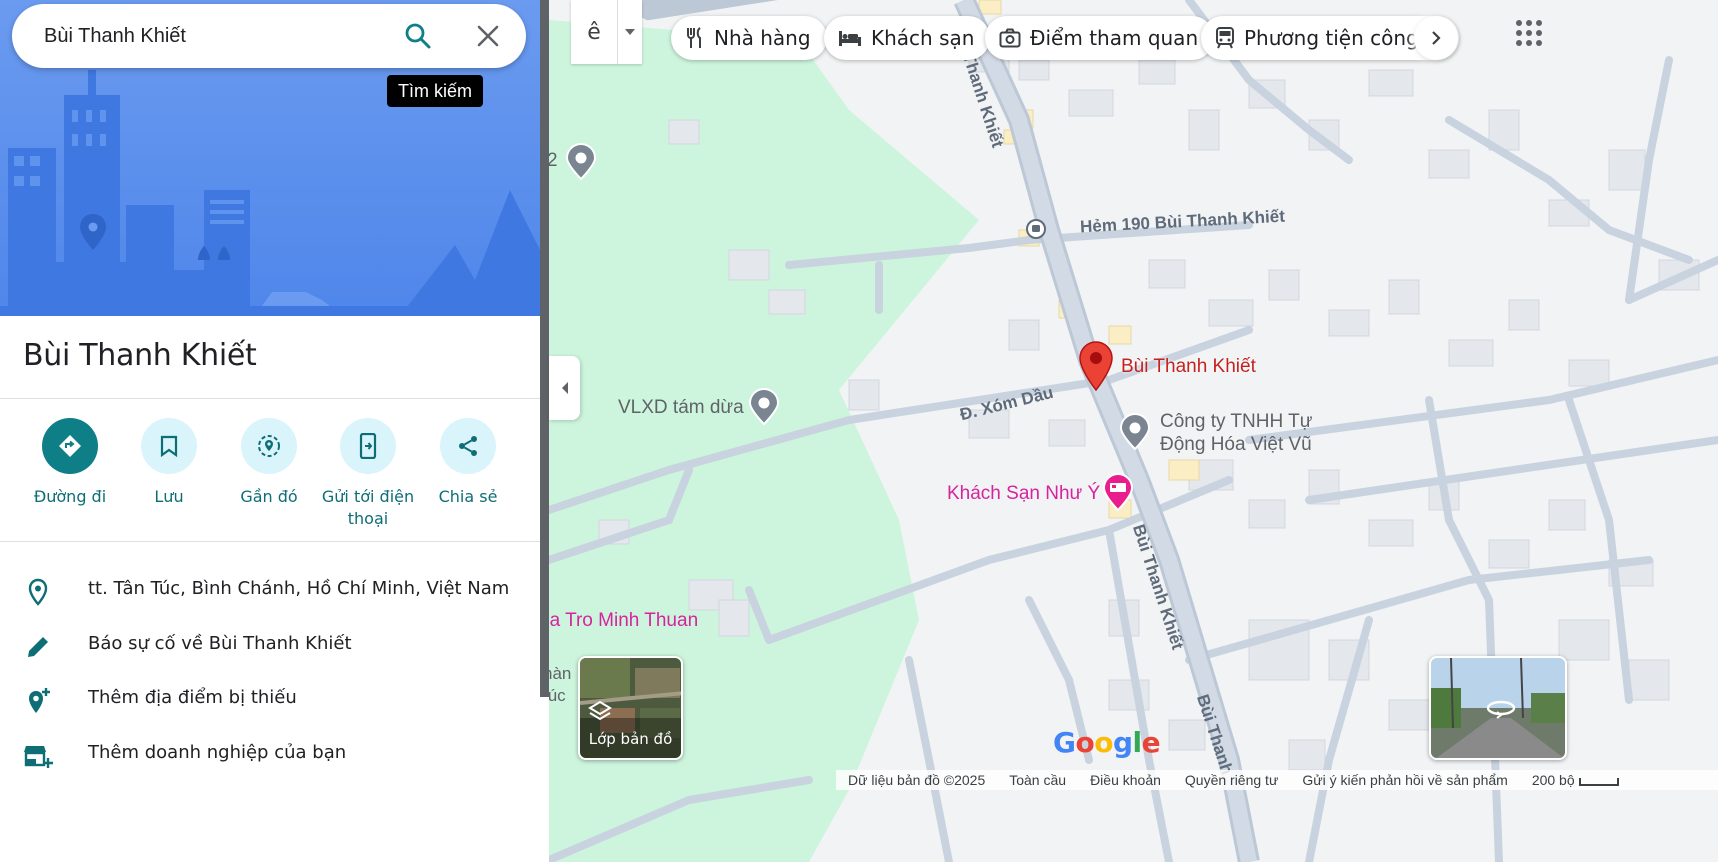 The width and height of the screenshot is (1718, 862). Describe the element at coordinates (630, 32) in the screenshot. I see `chevron-down-icon` at that location.